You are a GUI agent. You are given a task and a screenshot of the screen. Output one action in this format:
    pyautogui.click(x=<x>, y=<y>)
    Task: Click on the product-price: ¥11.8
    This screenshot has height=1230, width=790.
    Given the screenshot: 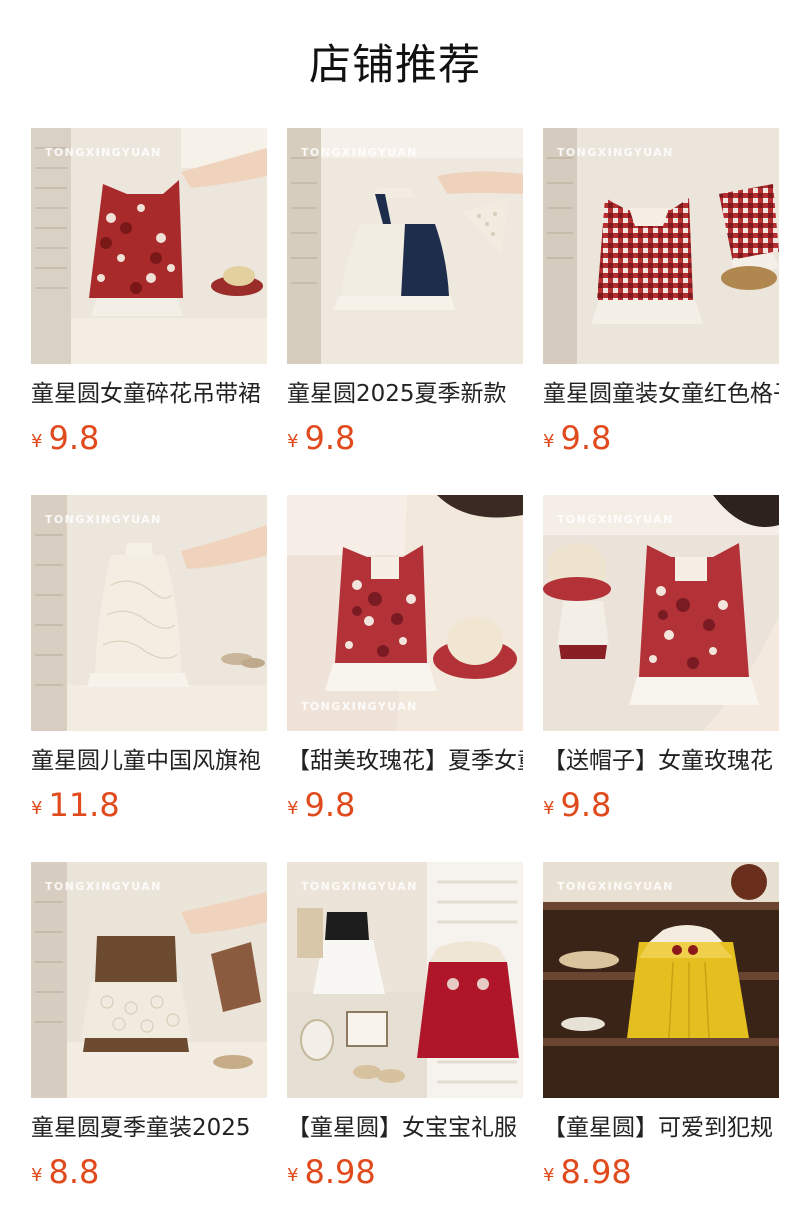 What is the action you would take?
    pyautogui.click(x=149, y=805)
    